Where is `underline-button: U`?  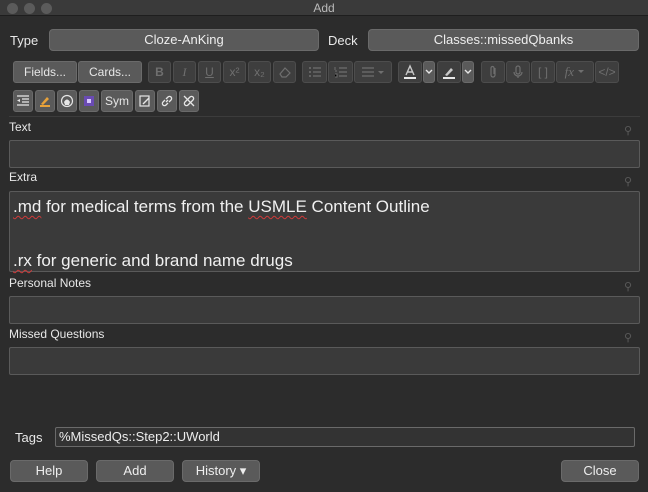 underline-button: U is located at coordinates (209, 72).